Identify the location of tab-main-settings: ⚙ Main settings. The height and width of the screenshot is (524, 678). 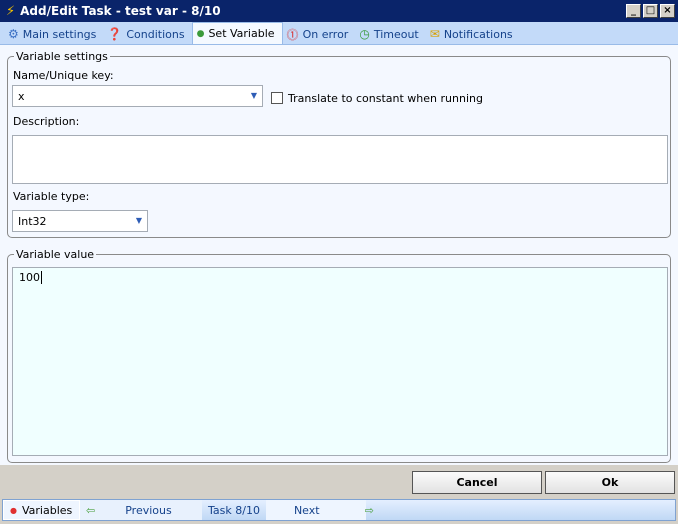
(53, 34).